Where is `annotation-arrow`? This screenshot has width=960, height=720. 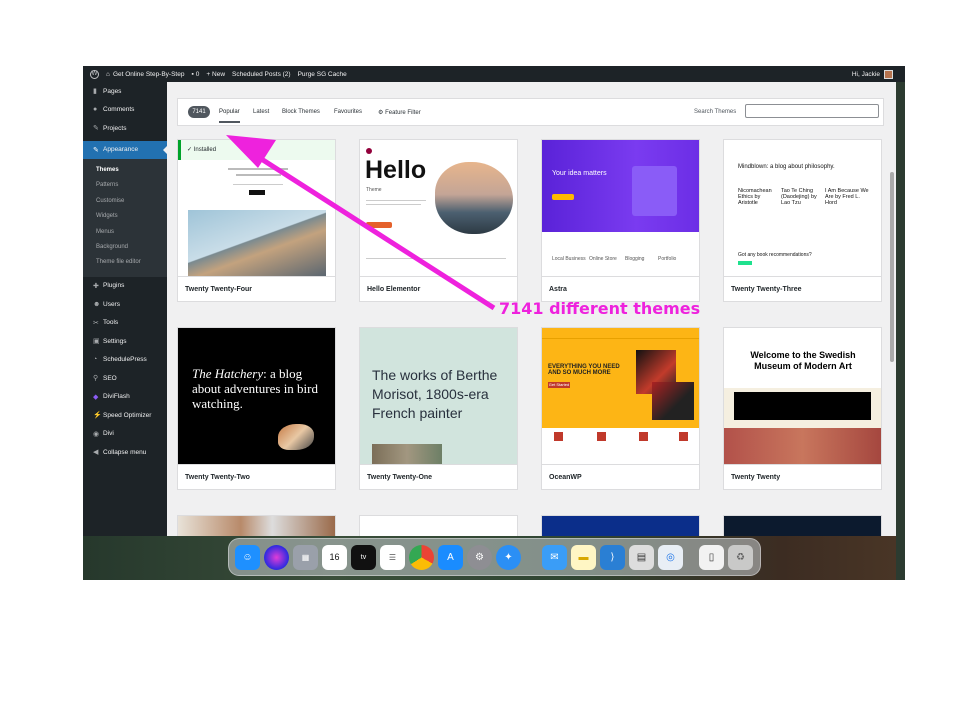 annotation-arrow is located at coordinates (361, 223).